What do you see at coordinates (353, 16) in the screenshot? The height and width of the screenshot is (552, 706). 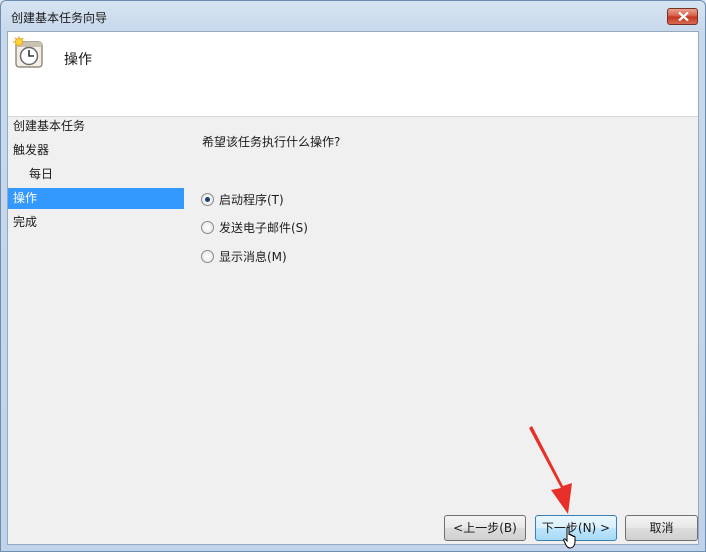 I see `title-bar: 创建基本任务向导` at bounding box center [353, 16].